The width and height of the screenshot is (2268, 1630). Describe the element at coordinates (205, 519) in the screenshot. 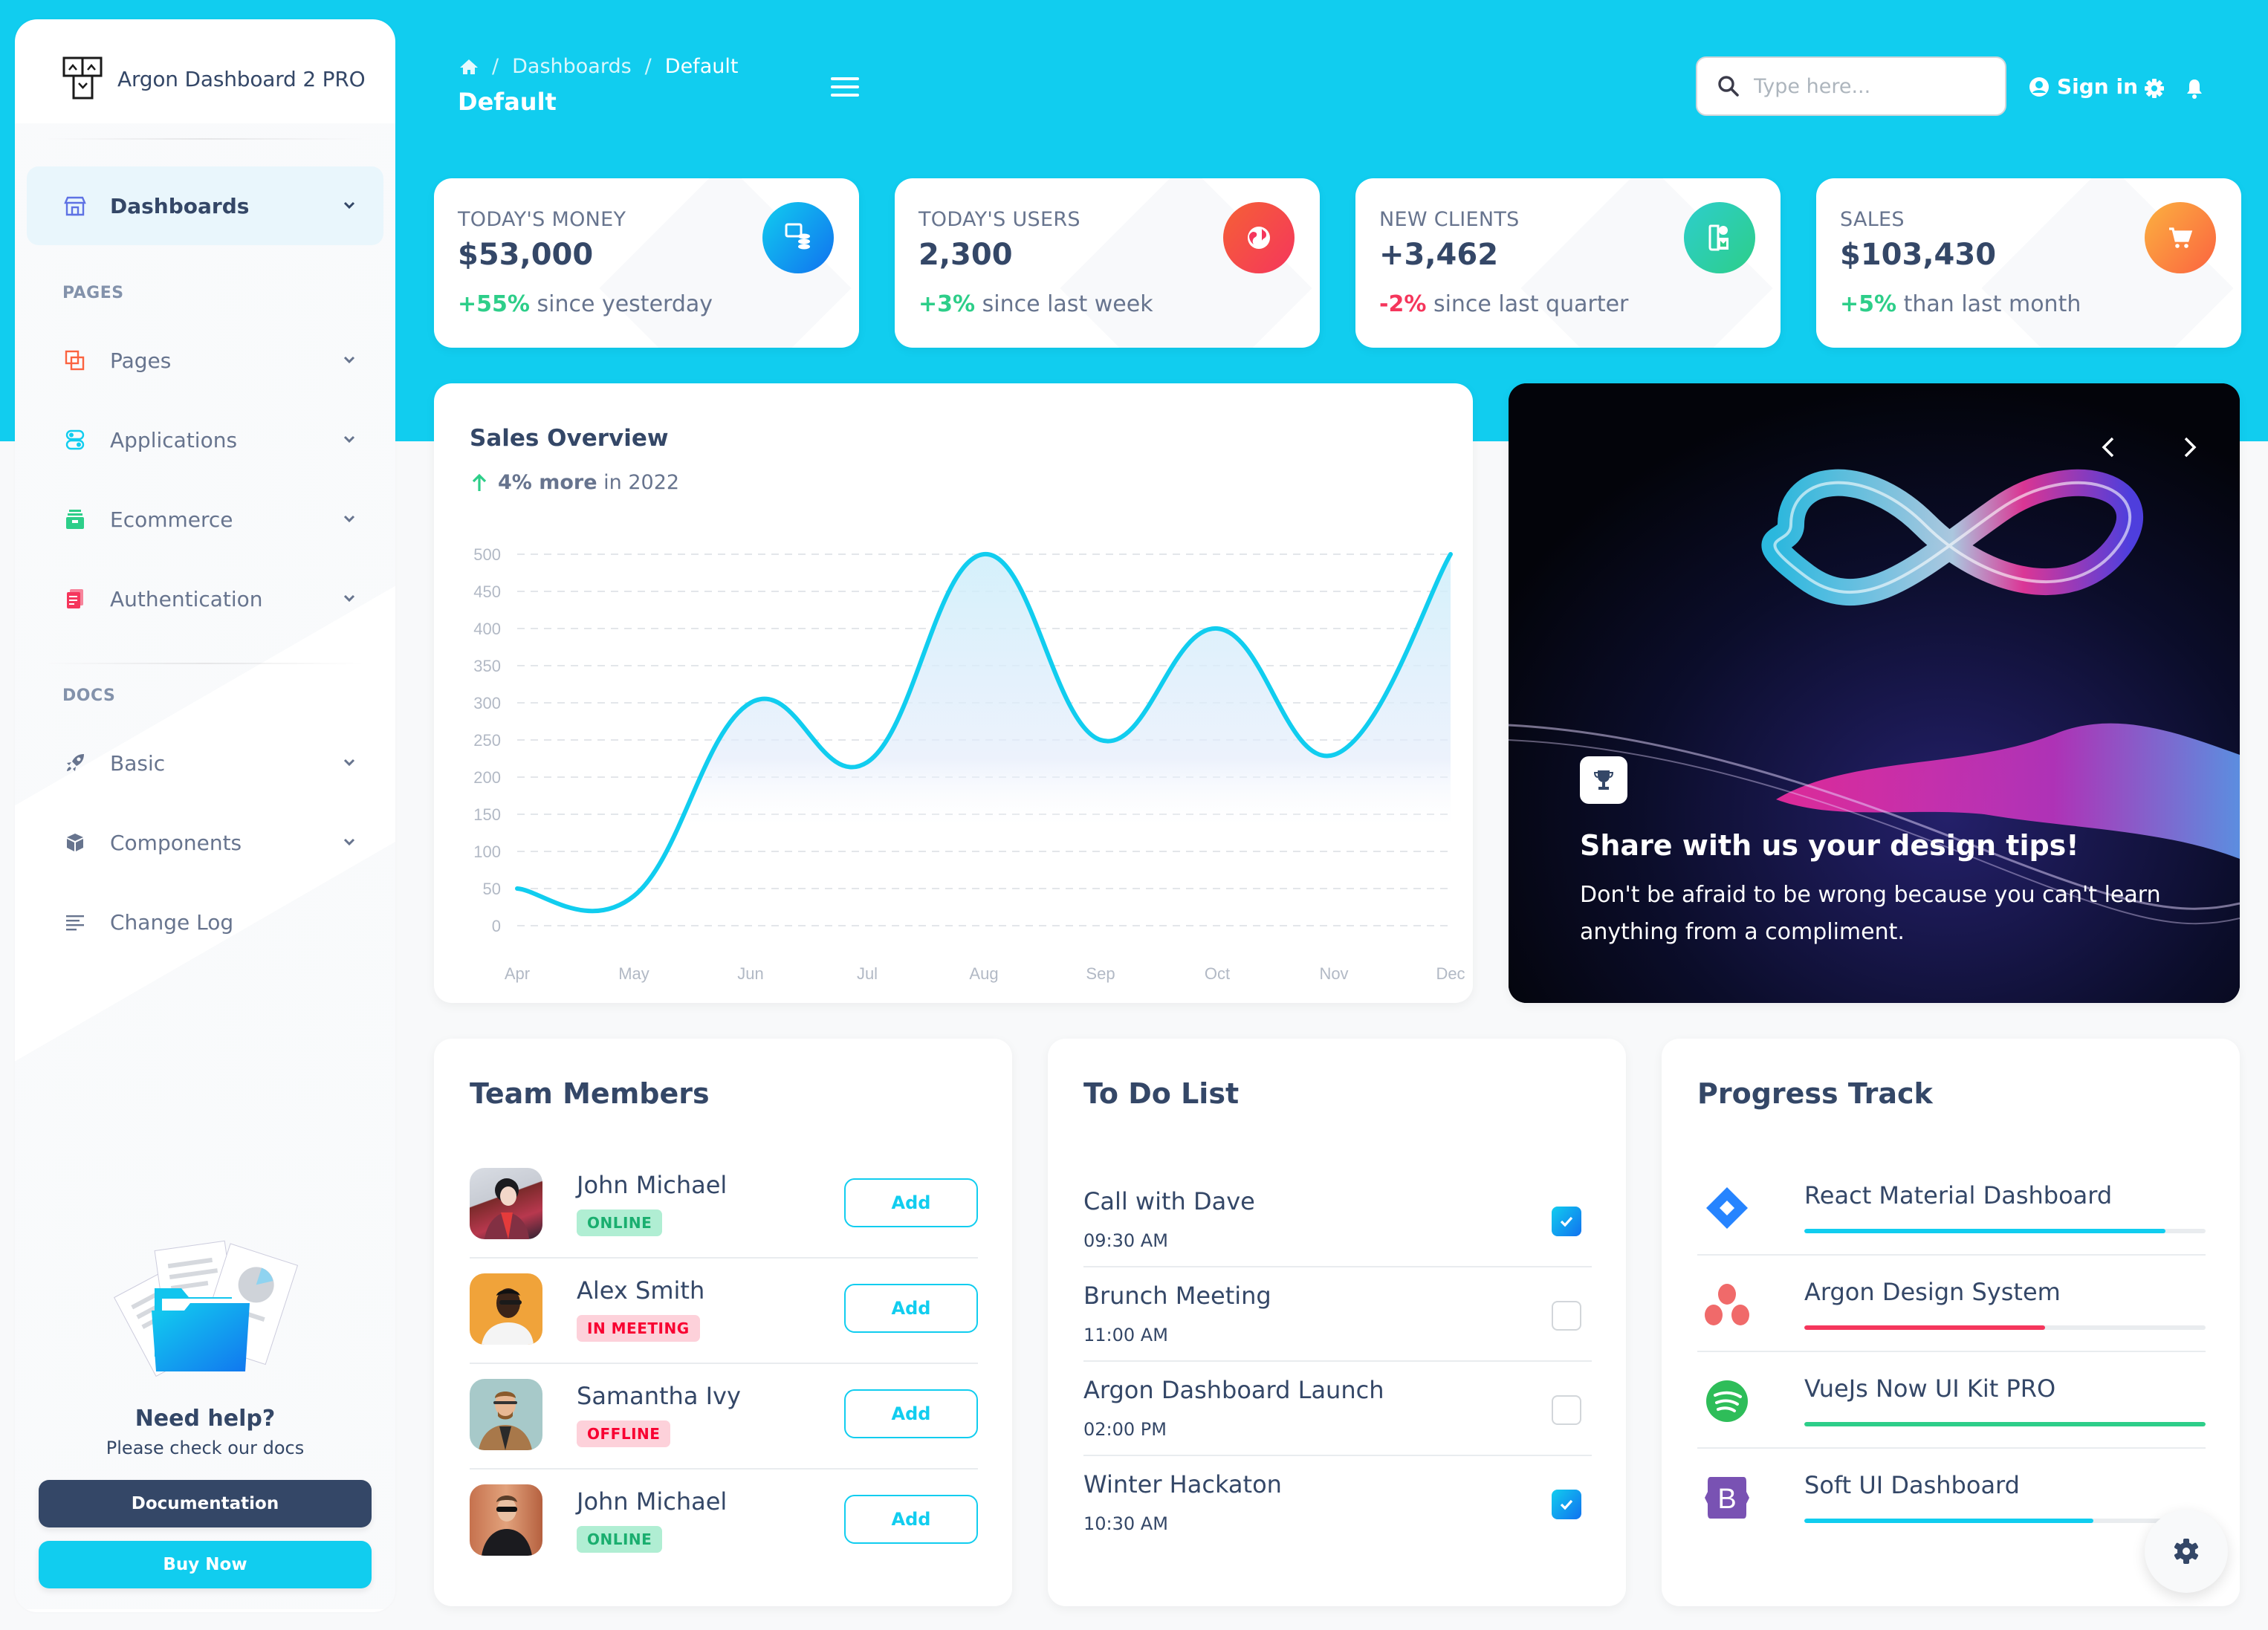

I see `sidebar-item-ecommerce: Ecommerce` at that location.